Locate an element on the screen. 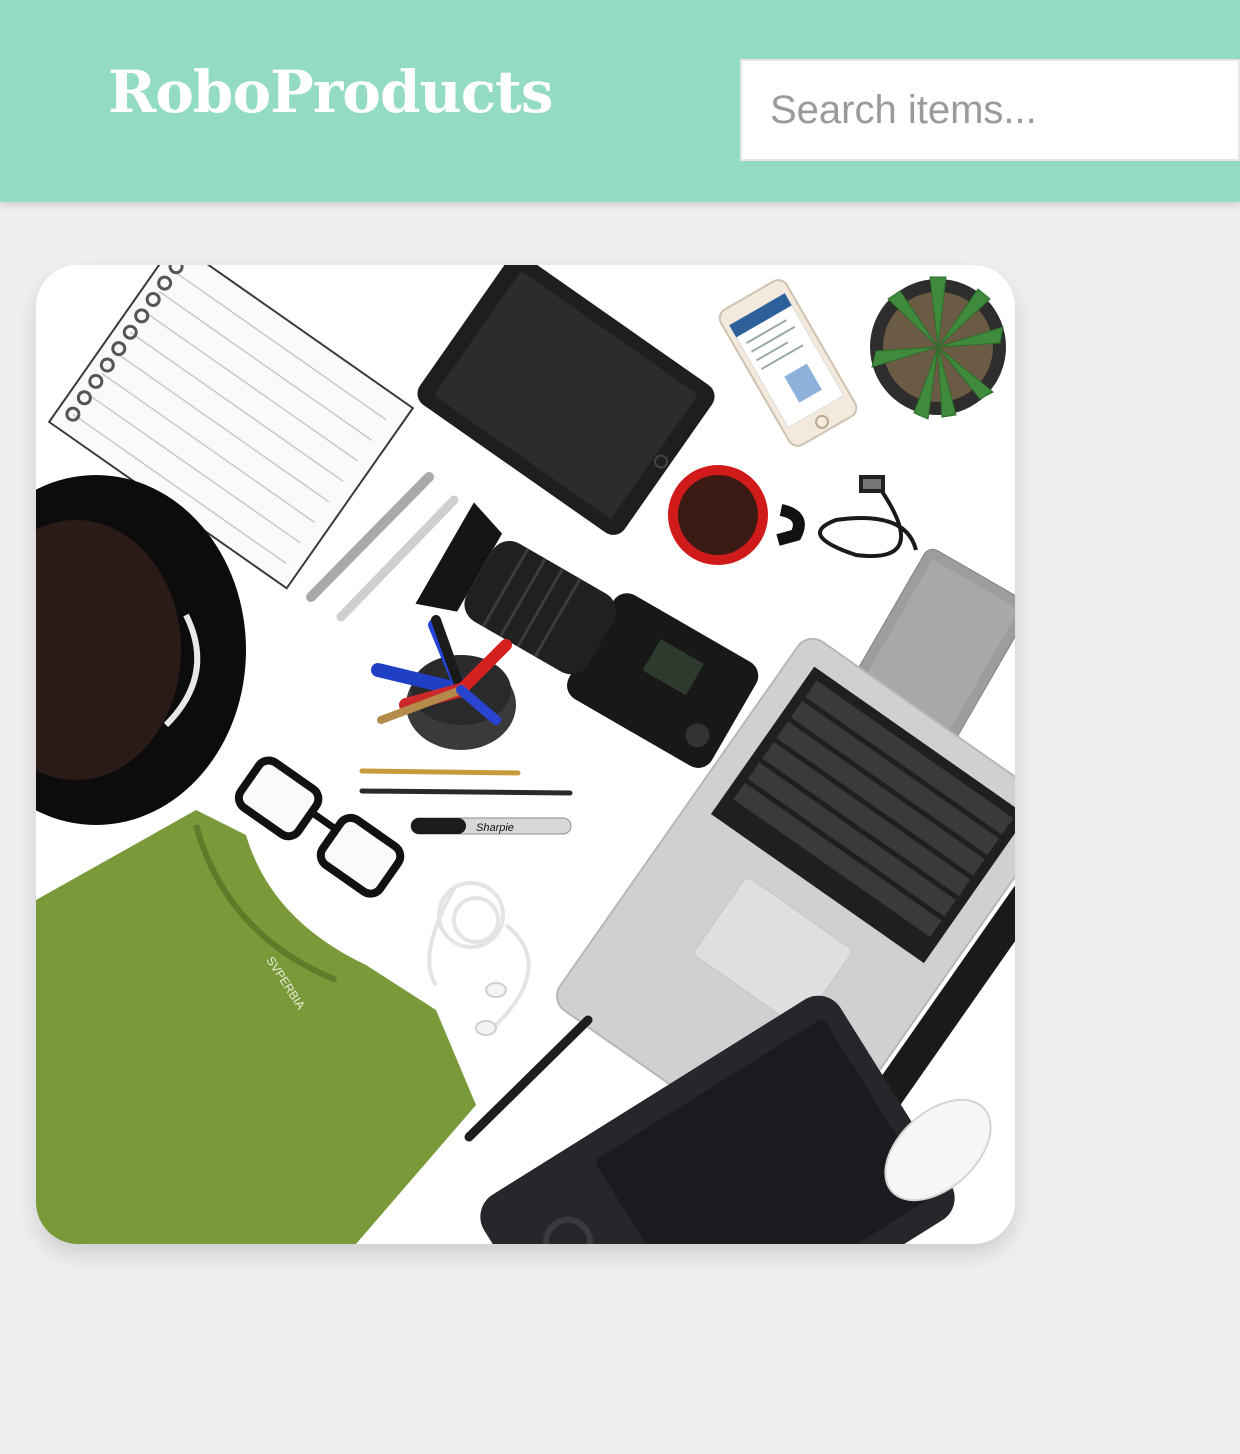 The width and height of the screenshot is (1240, 1454). marker-illustration: Sharpie is located at coordinates (491, 826).